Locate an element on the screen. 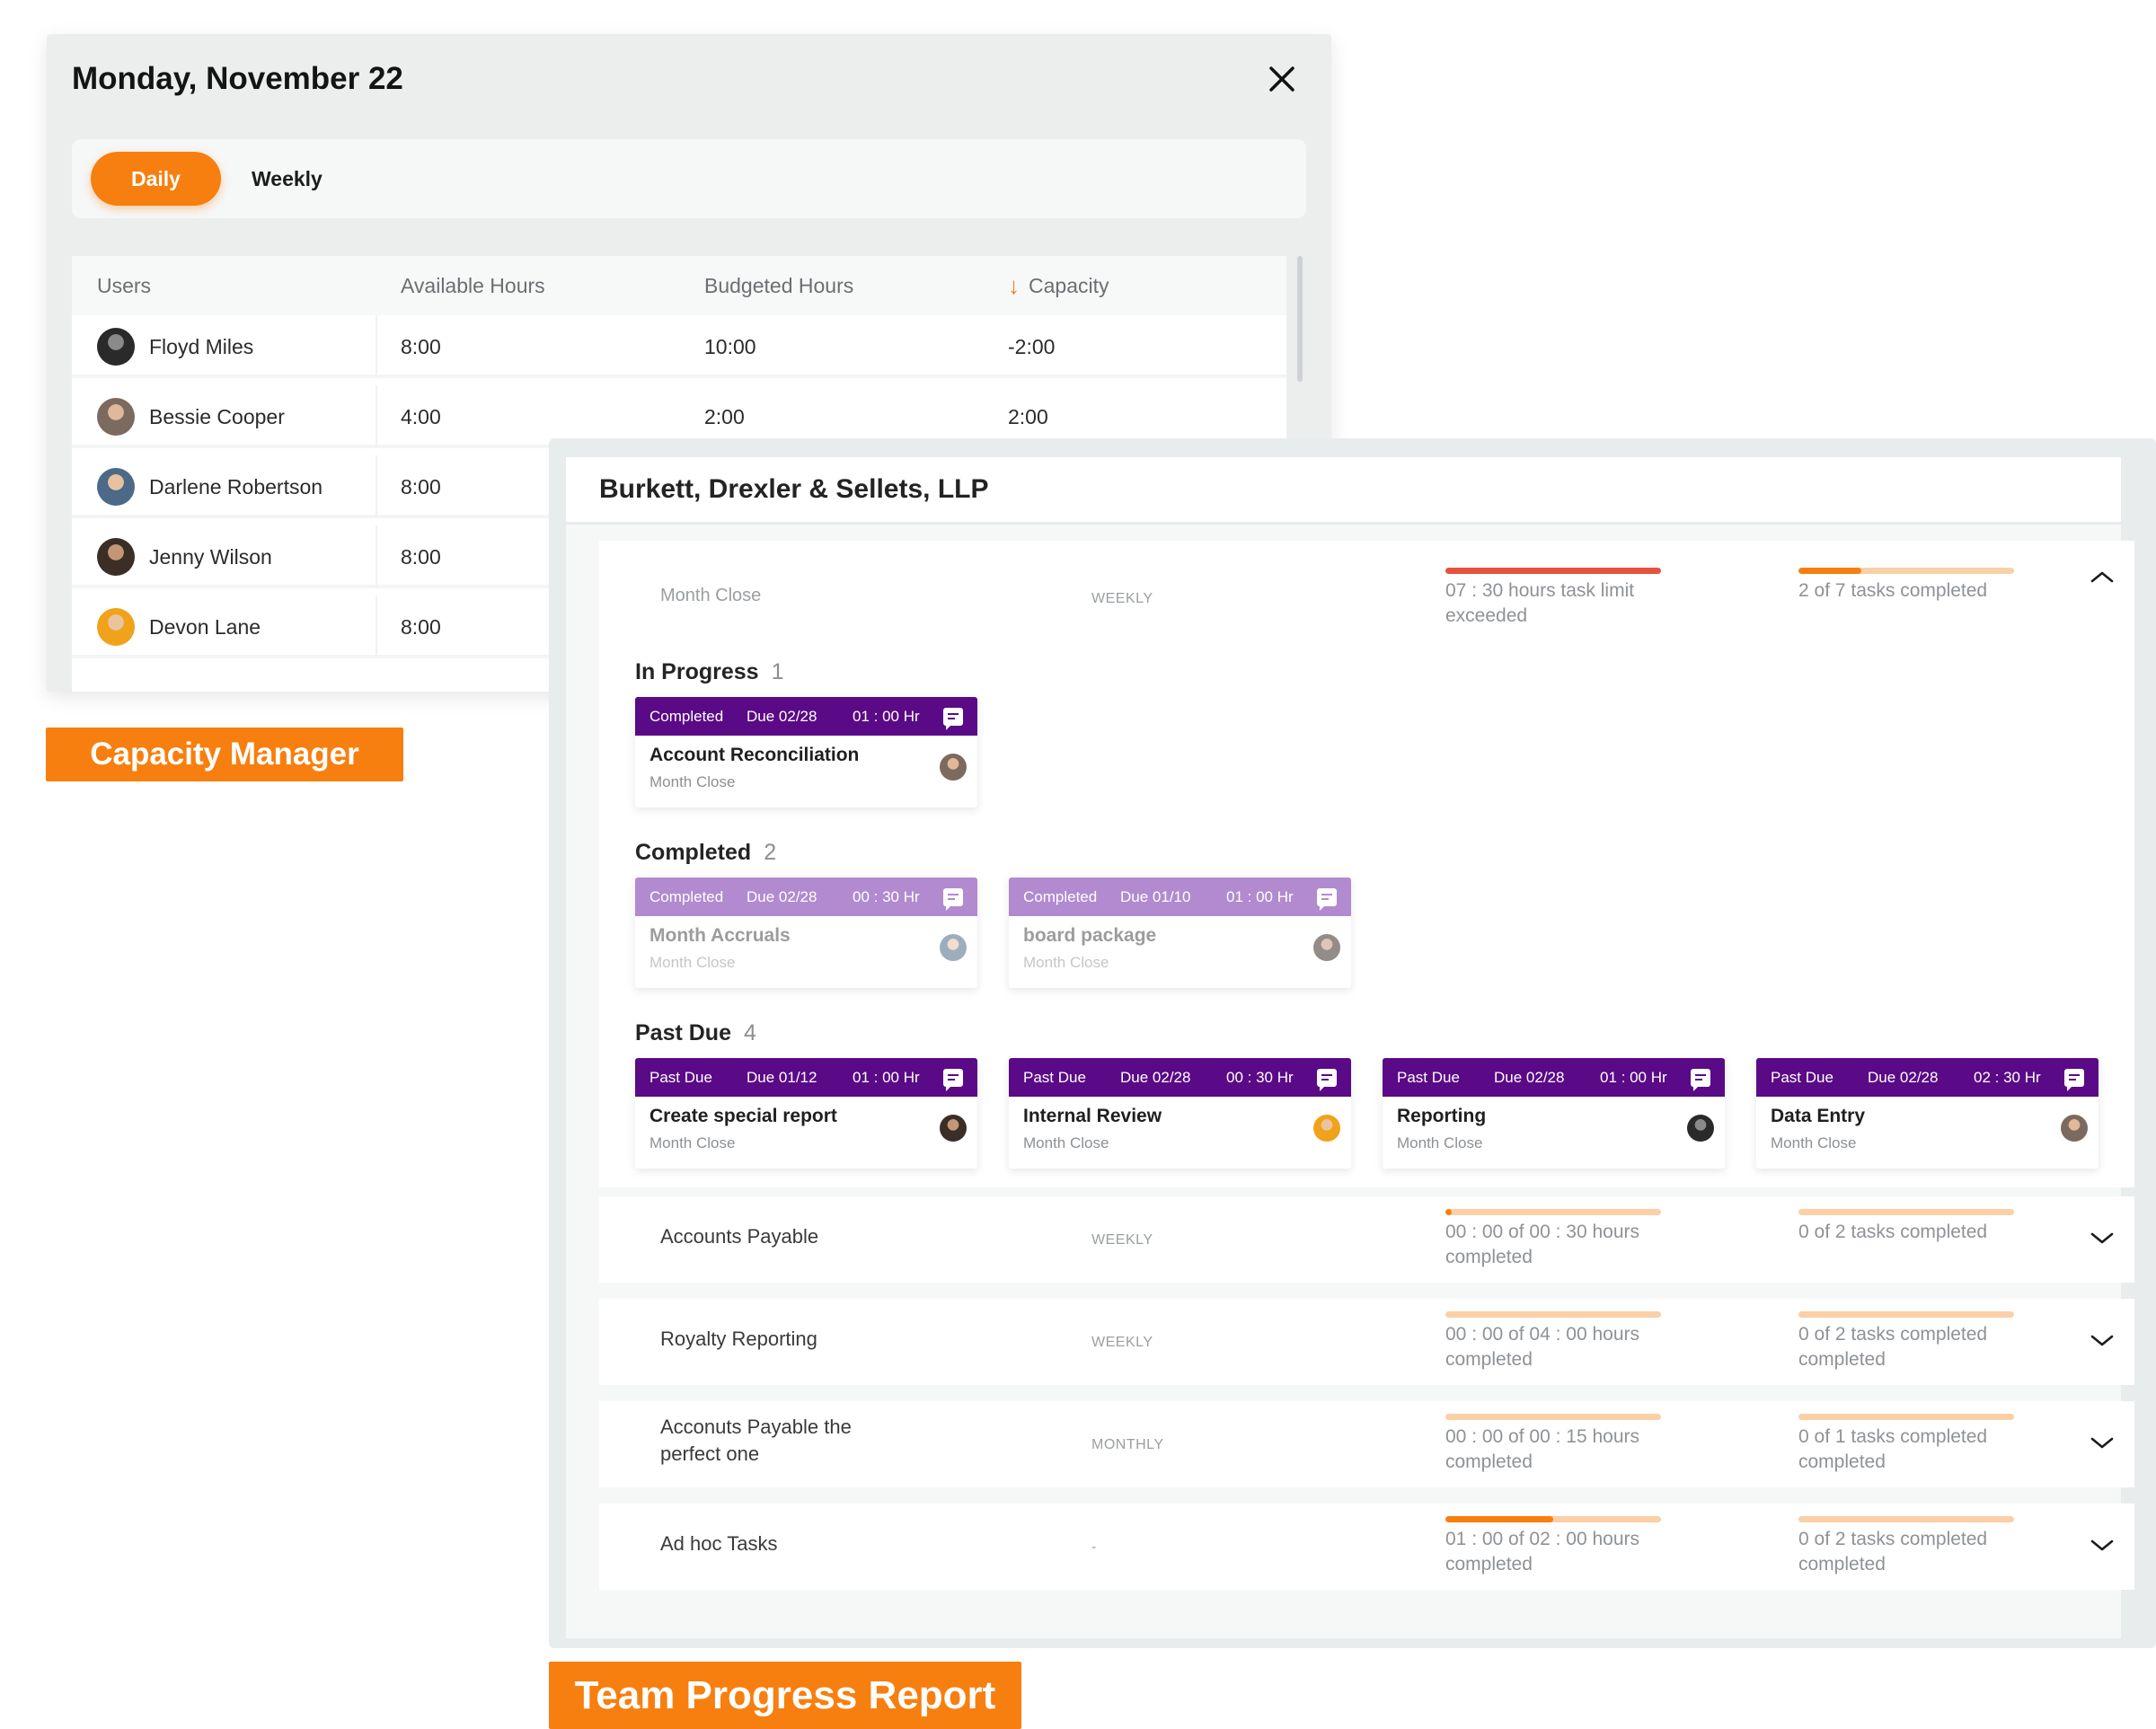 The height and width of the screenshot is (1729, 2156). capacity-cell: -2:00 is located at coordinates (1032, 346).